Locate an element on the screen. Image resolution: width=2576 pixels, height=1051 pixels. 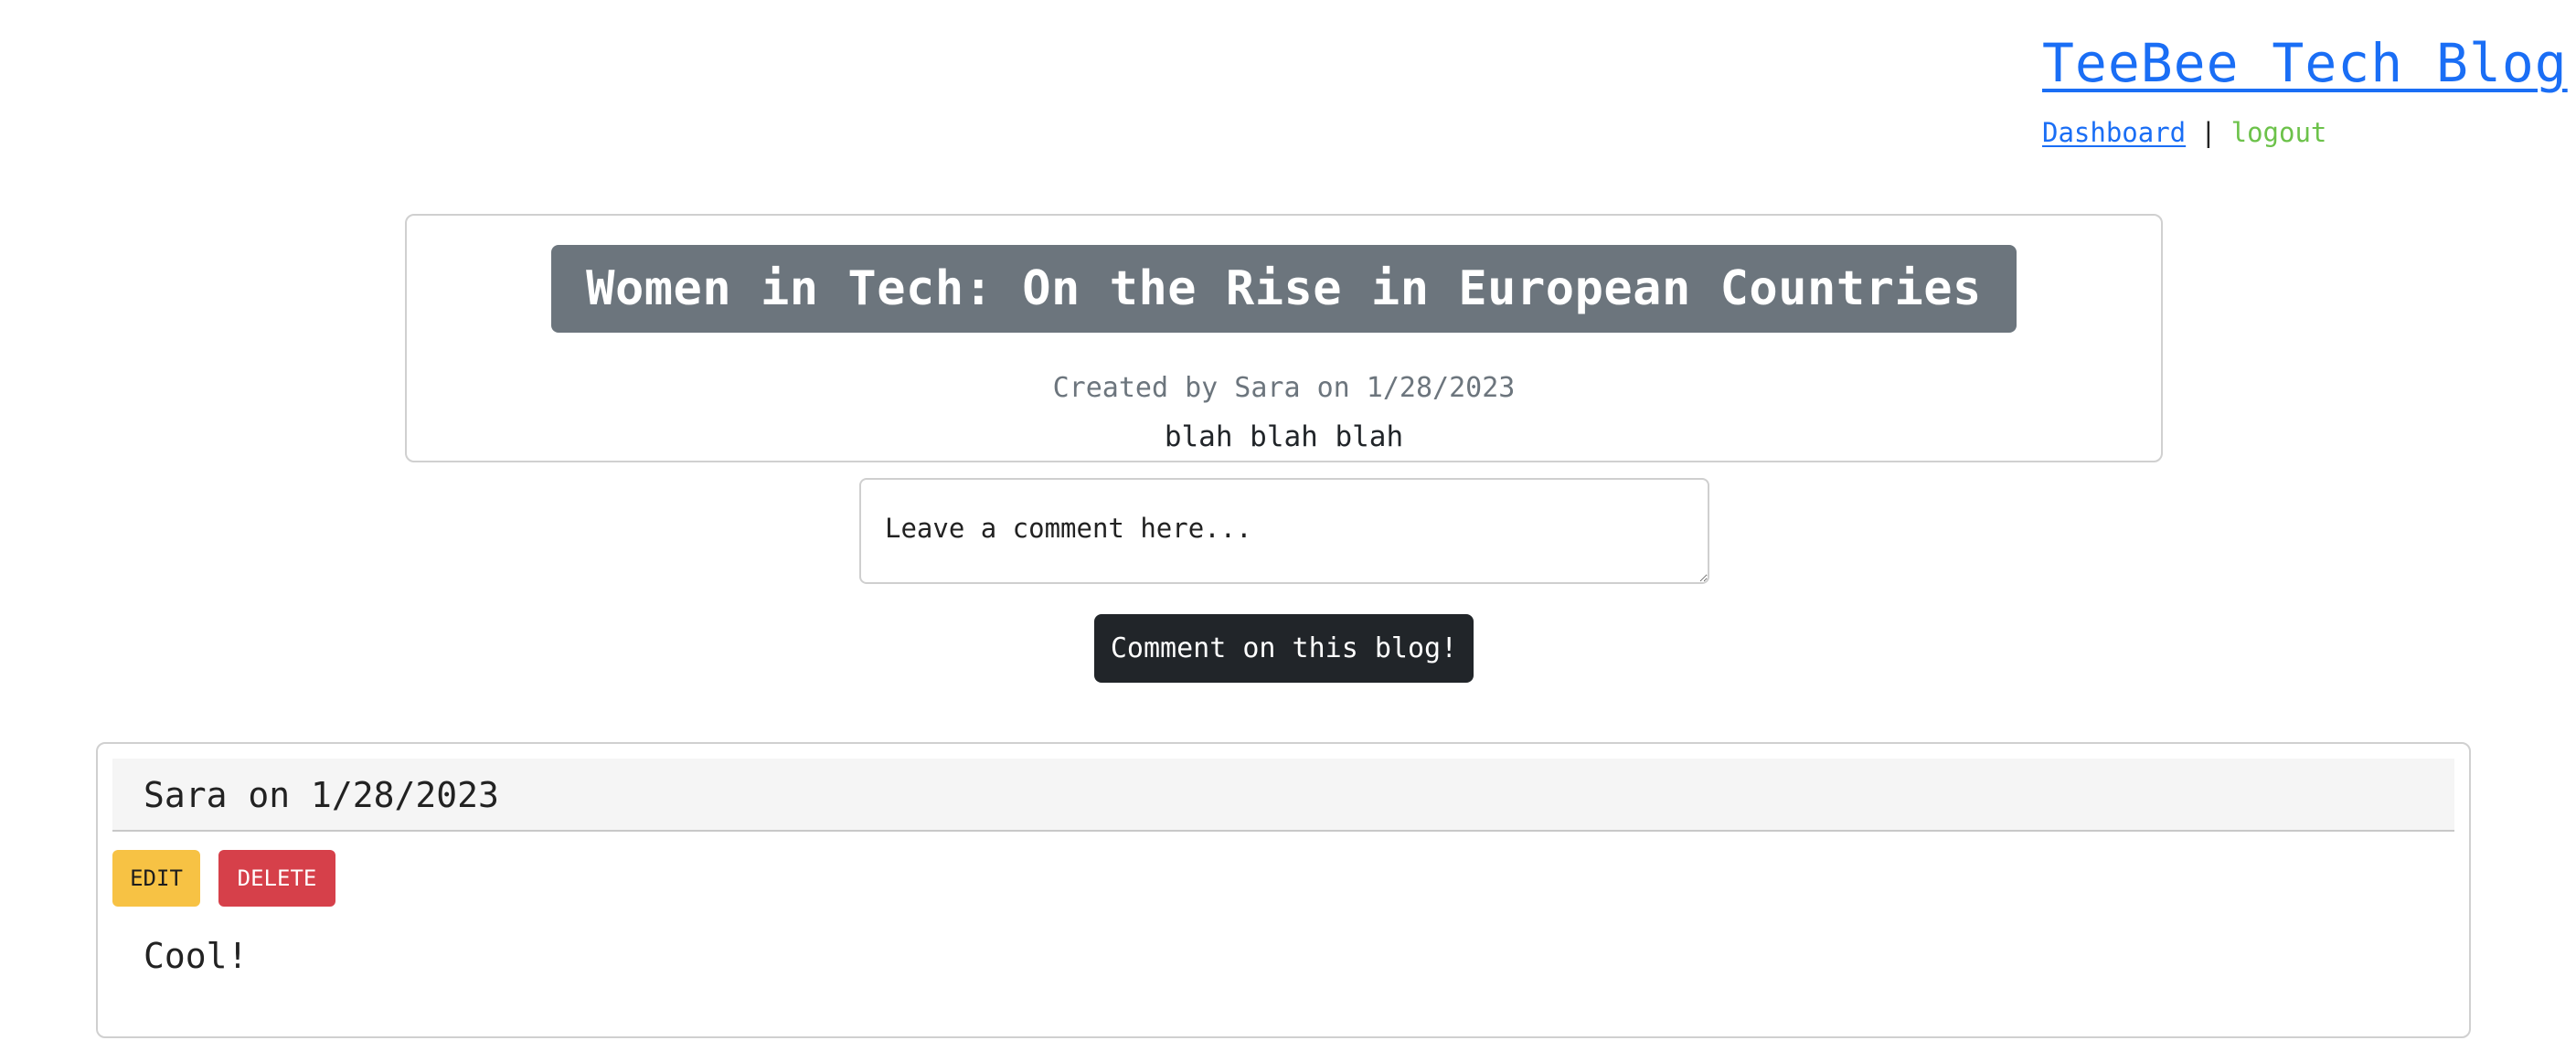
logout-link: logout is located at coordinates (2279, 132).